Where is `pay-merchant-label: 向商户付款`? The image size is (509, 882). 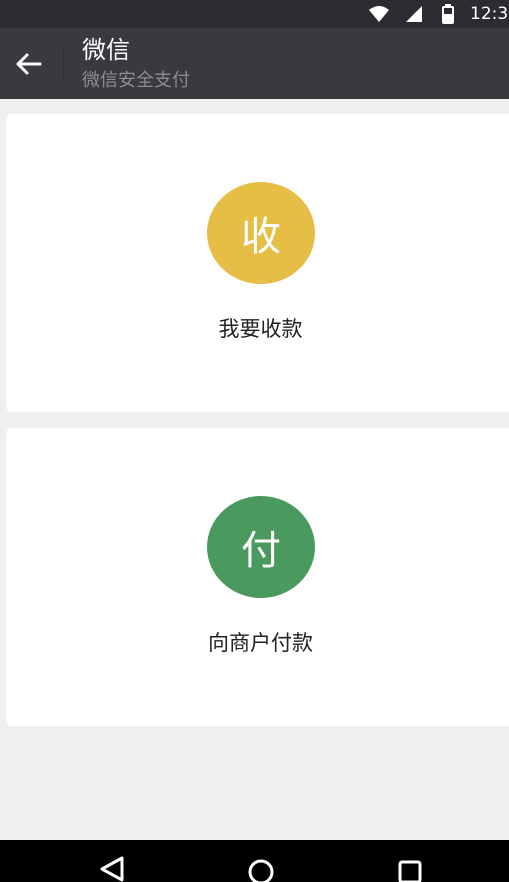
pay-merchant-label: 向商户付款 is located at coordinates (260, 643).